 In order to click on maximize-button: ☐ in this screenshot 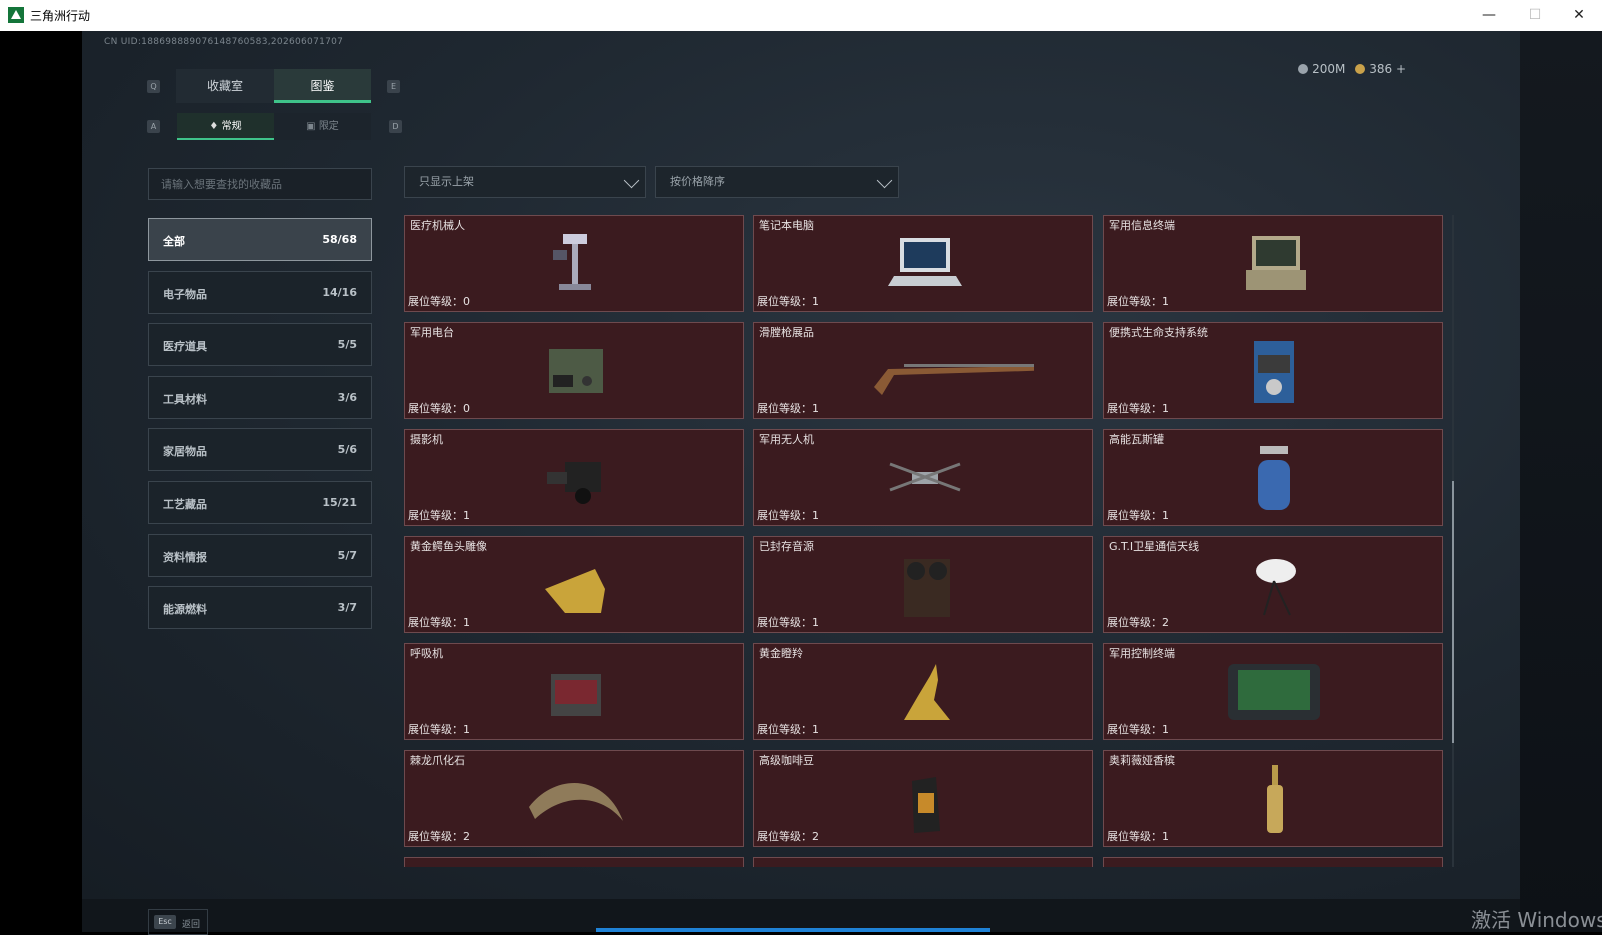, I will do `click(1535, 15)`.